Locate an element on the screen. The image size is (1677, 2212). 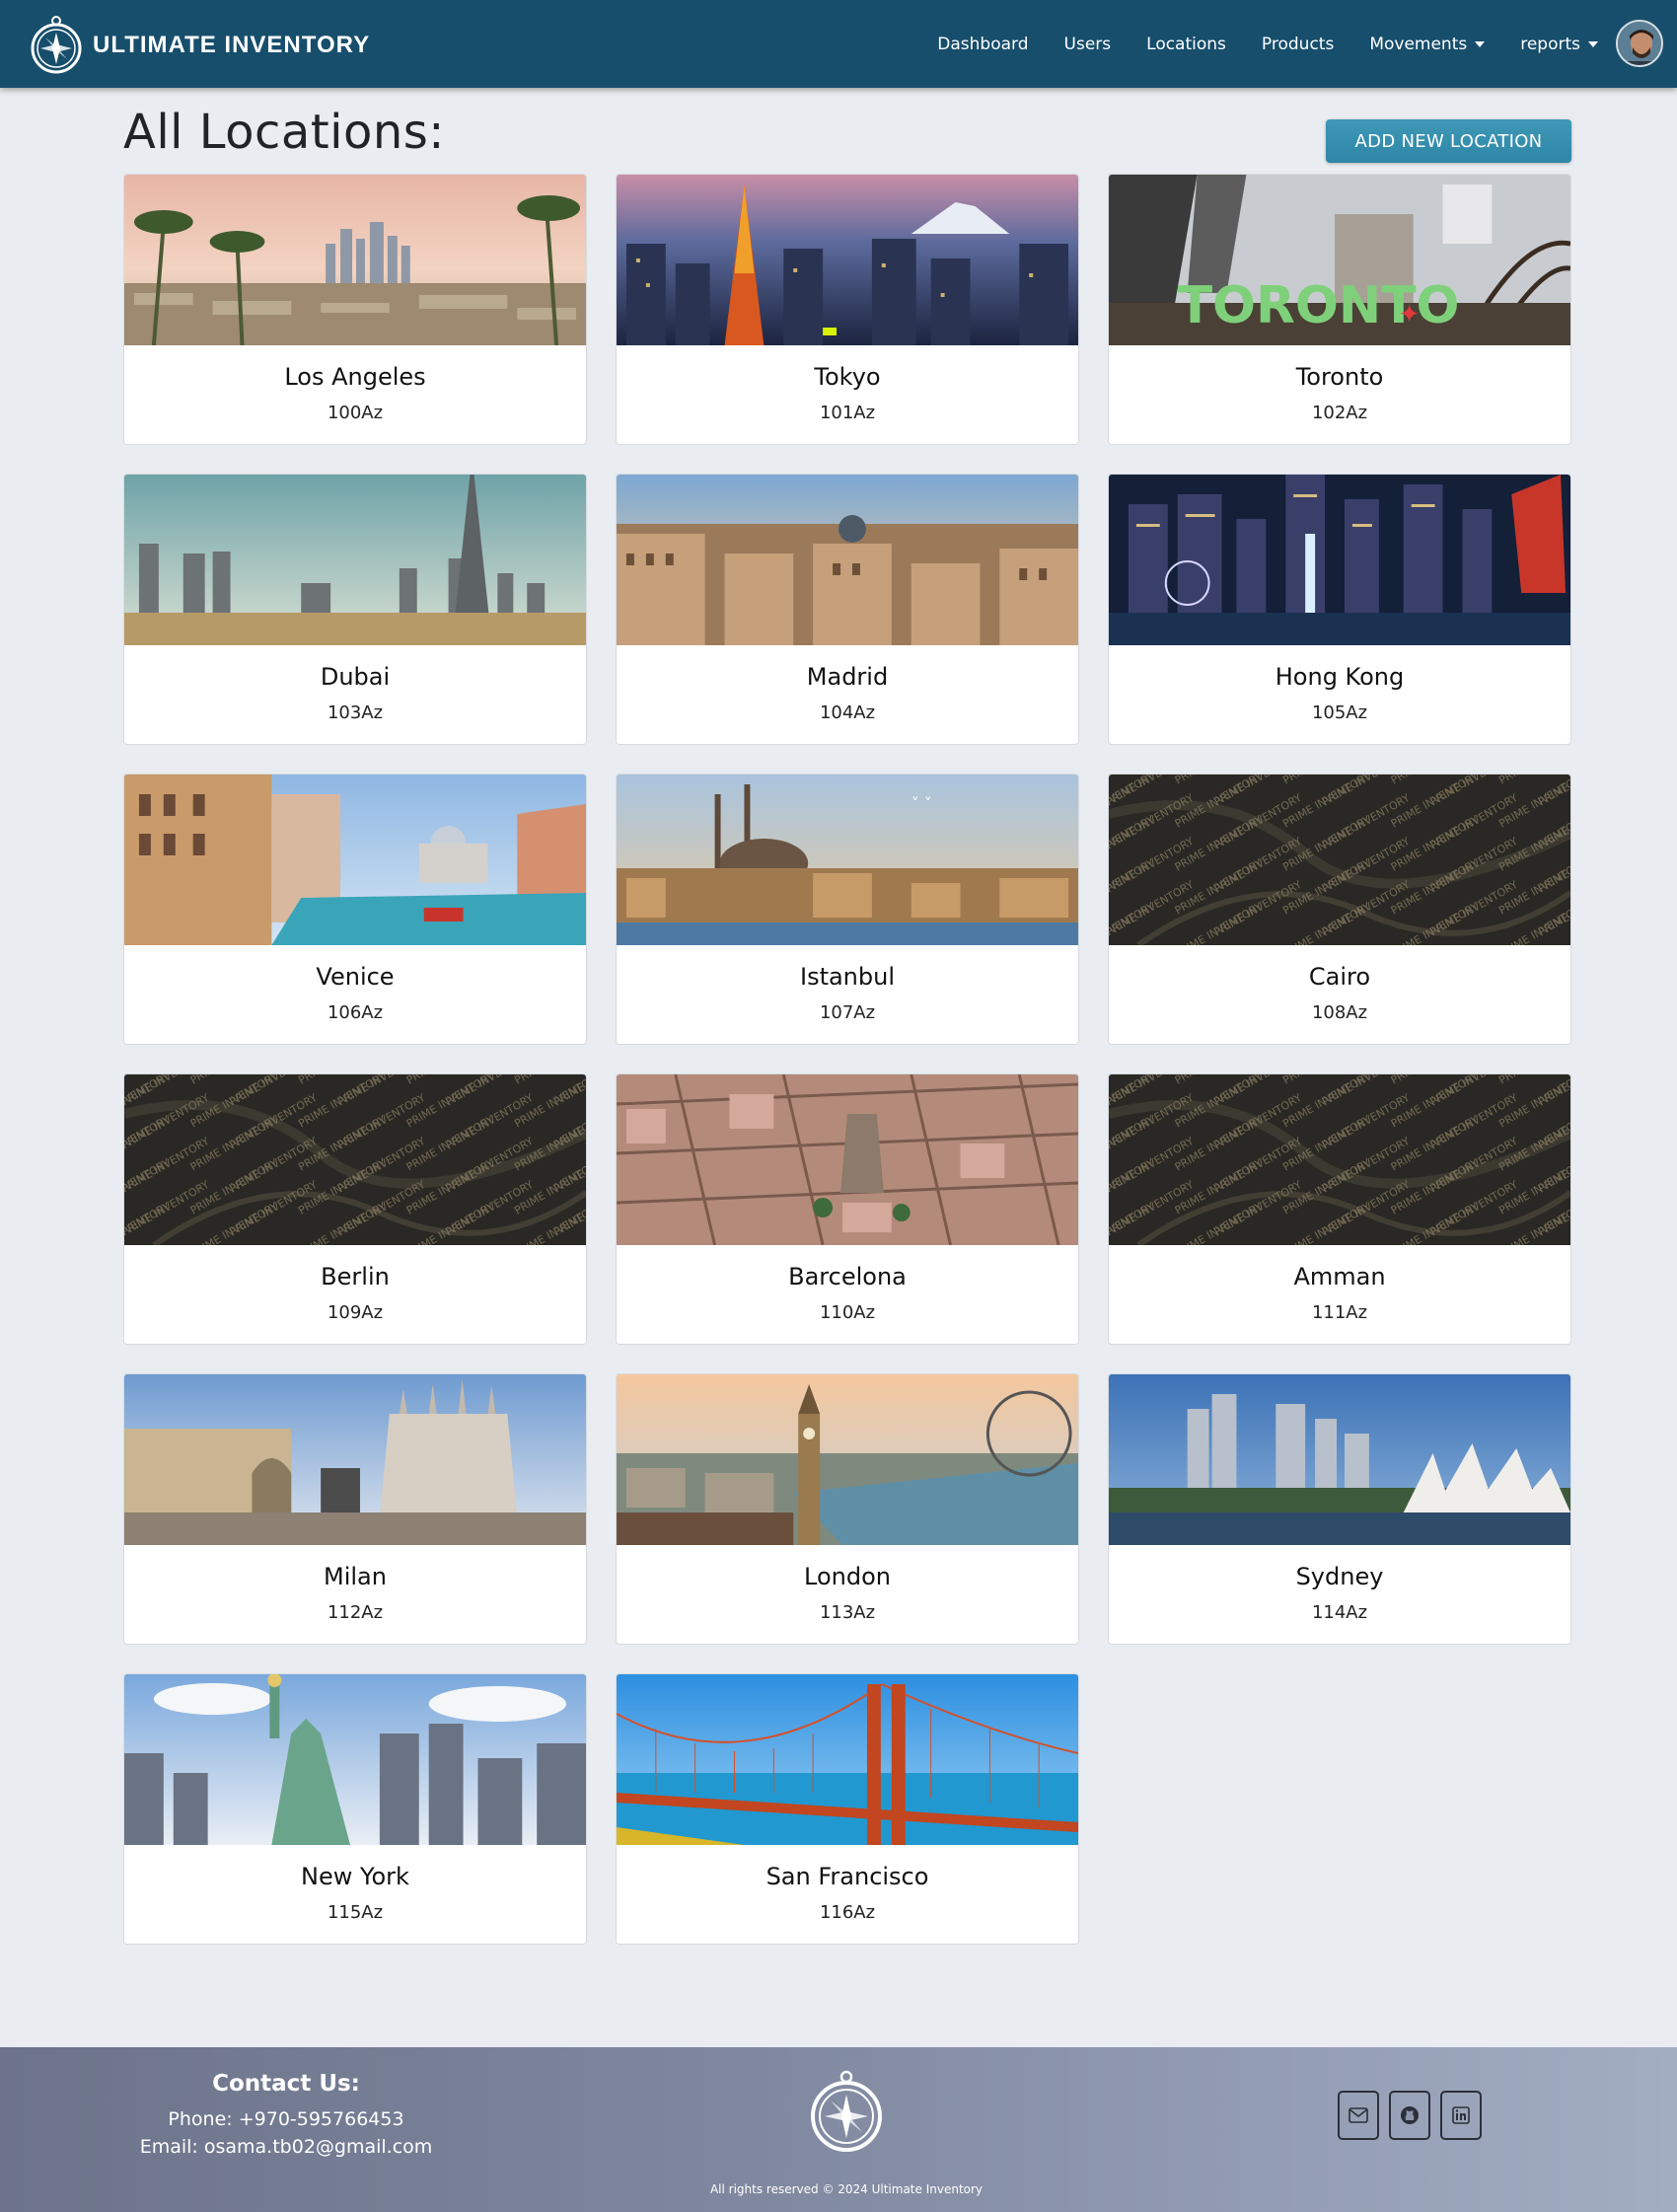
nav-movements-label: Movements is located at coordinates (1418, 44).